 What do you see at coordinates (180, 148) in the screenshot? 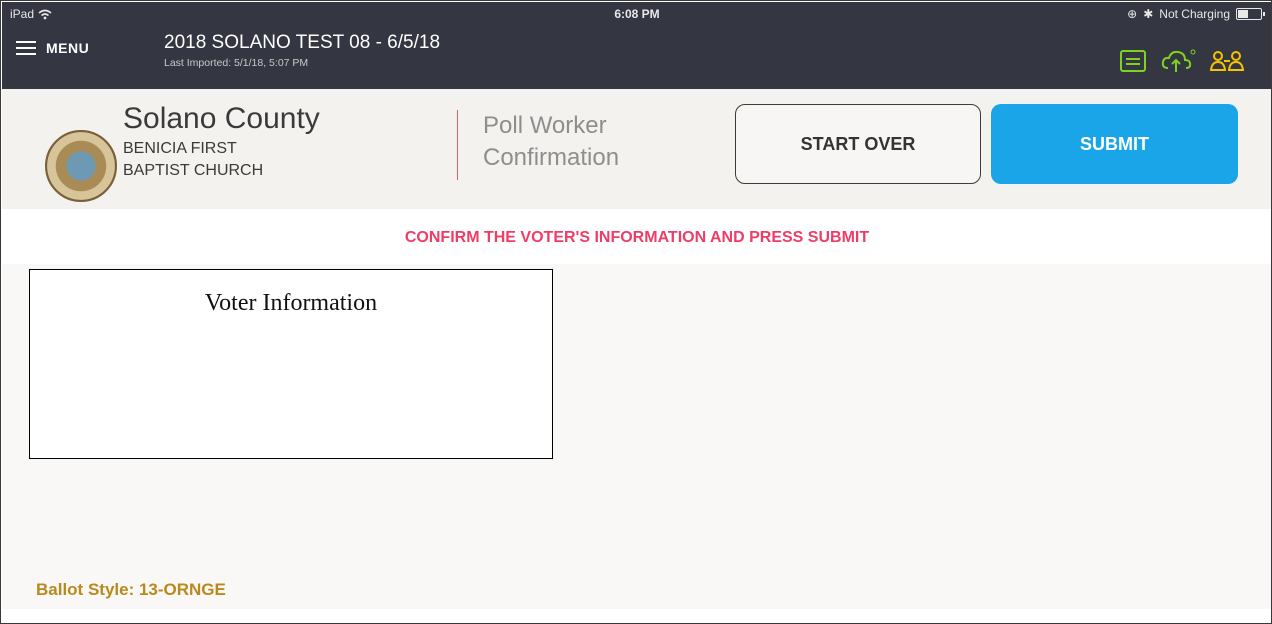
I see `precinct-line1: BENICIA FIRST` at bounding box center [180, 148].